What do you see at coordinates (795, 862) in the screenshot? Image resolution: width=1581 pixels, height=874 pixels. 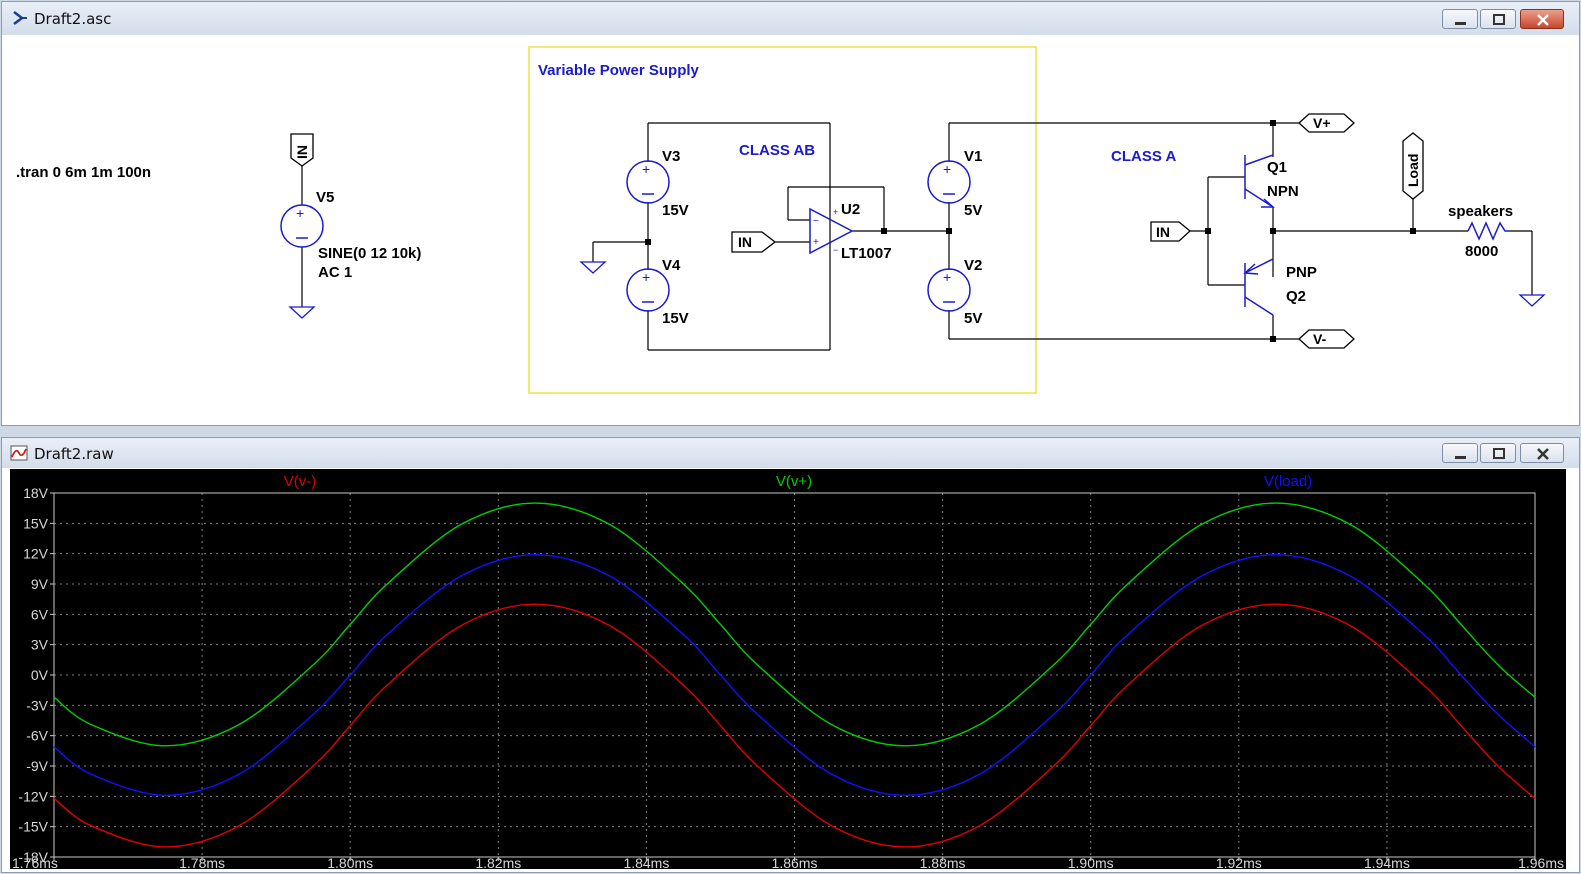 I see `x-tick-label: 1.86ms` at bounding box center [795, 862].